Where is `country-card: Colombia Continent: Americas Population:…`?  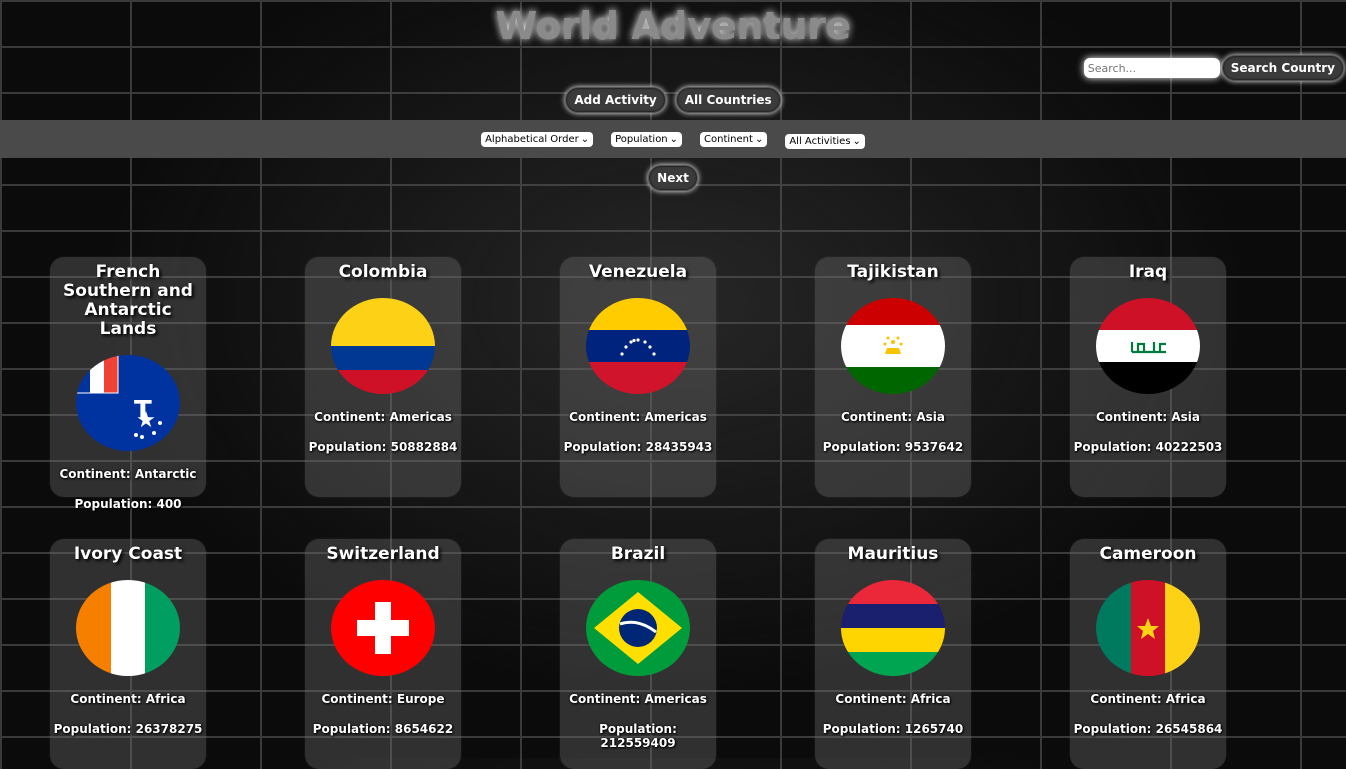
country-card: Colombia Continent: Americas Population:… is located at coordinates (383, 377).